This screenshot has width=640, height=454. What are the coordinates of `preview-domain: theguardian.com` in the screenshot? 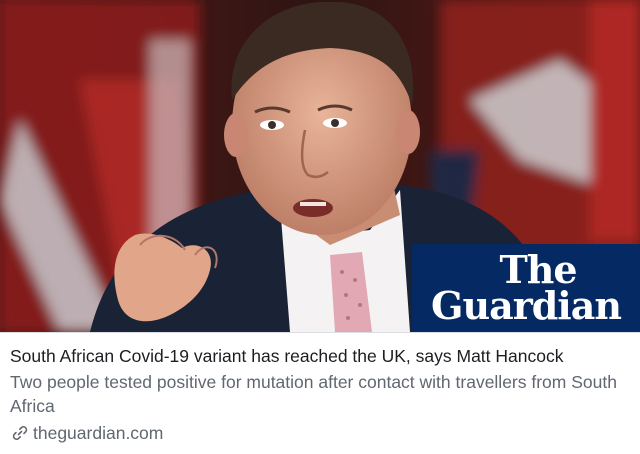 It's located at (98, 433).